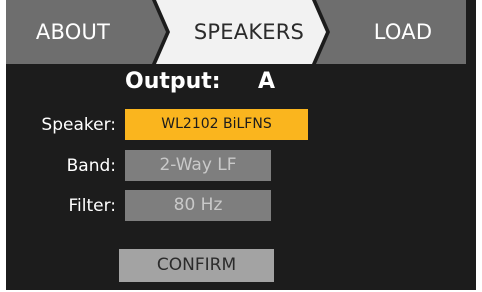 This screenshot has width=482, height=292. I want to click on speaker-select: WL2102 BiLFNS, so click(216, 124).